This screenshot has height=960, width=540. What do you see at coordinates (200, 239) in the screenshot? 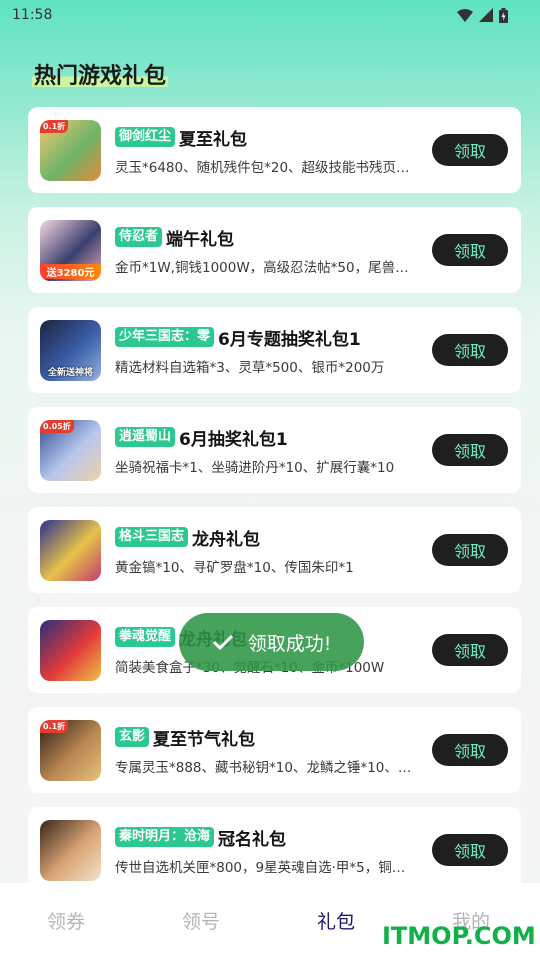
I see `gift-name: 端午礼包` at bounding box center [200, 239].